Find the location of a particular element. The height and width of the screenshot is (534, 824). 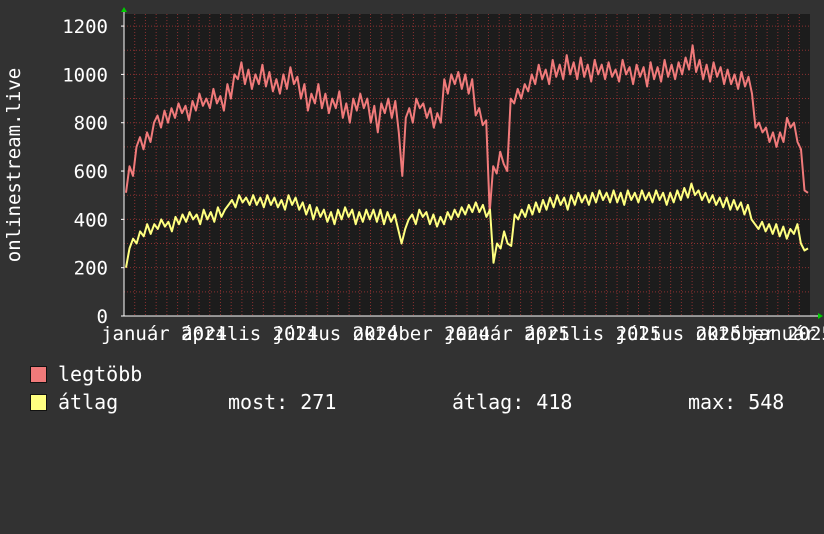

y-tick-label: 400 is located at coordinates (91, 220).